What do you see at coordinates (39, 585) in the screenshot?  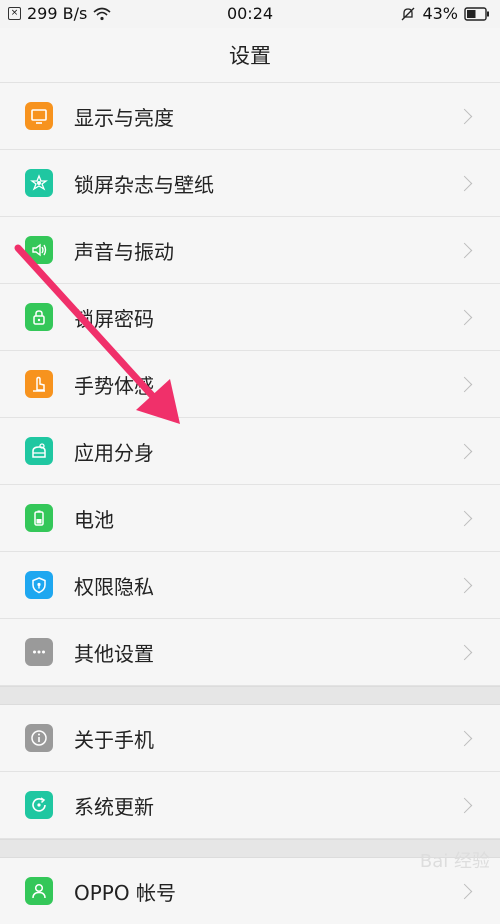 I see `shield-icon` at bounding box center [39, 585].